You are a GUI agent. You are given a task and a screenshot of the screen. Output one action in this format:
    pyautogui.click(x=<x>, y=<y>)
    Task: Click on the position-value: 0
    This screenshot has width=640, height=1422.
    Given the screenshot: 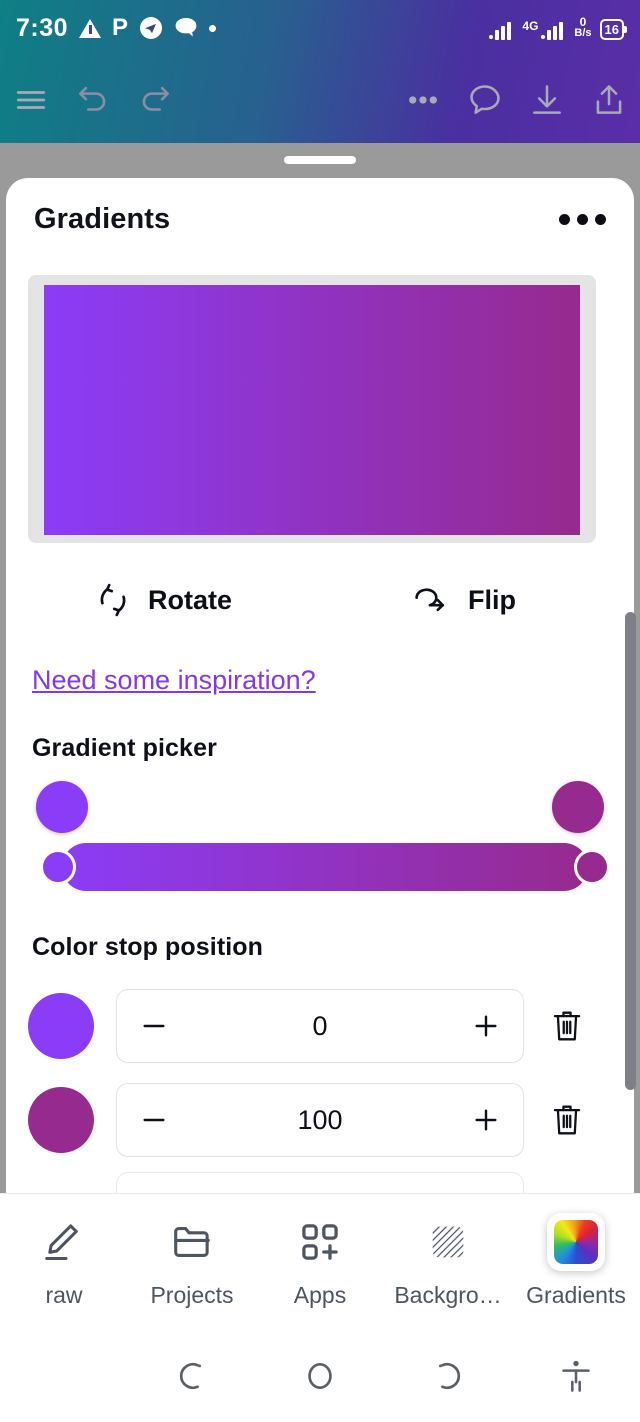 What is the action you would take?
    pyautogui.click(x=320, y=1026)
    